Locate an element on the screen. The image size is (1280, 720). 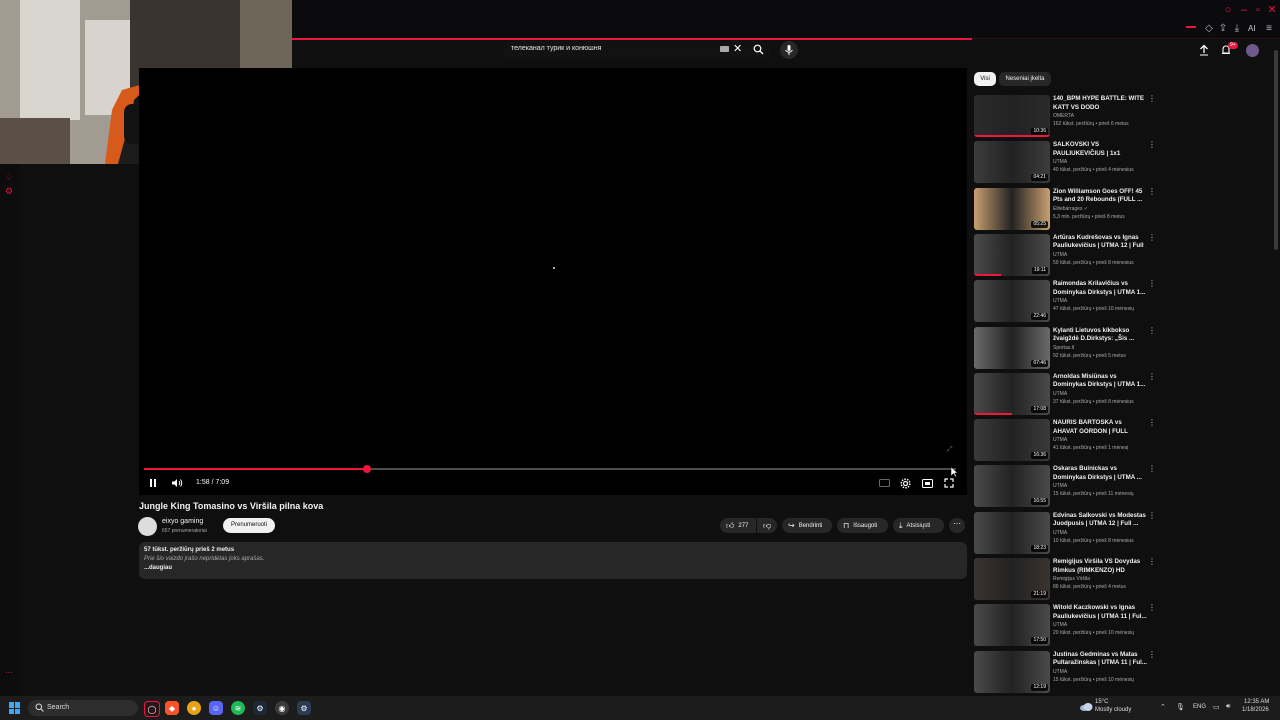
minimize-icon: ○ is located at coordinates (1228, 10).